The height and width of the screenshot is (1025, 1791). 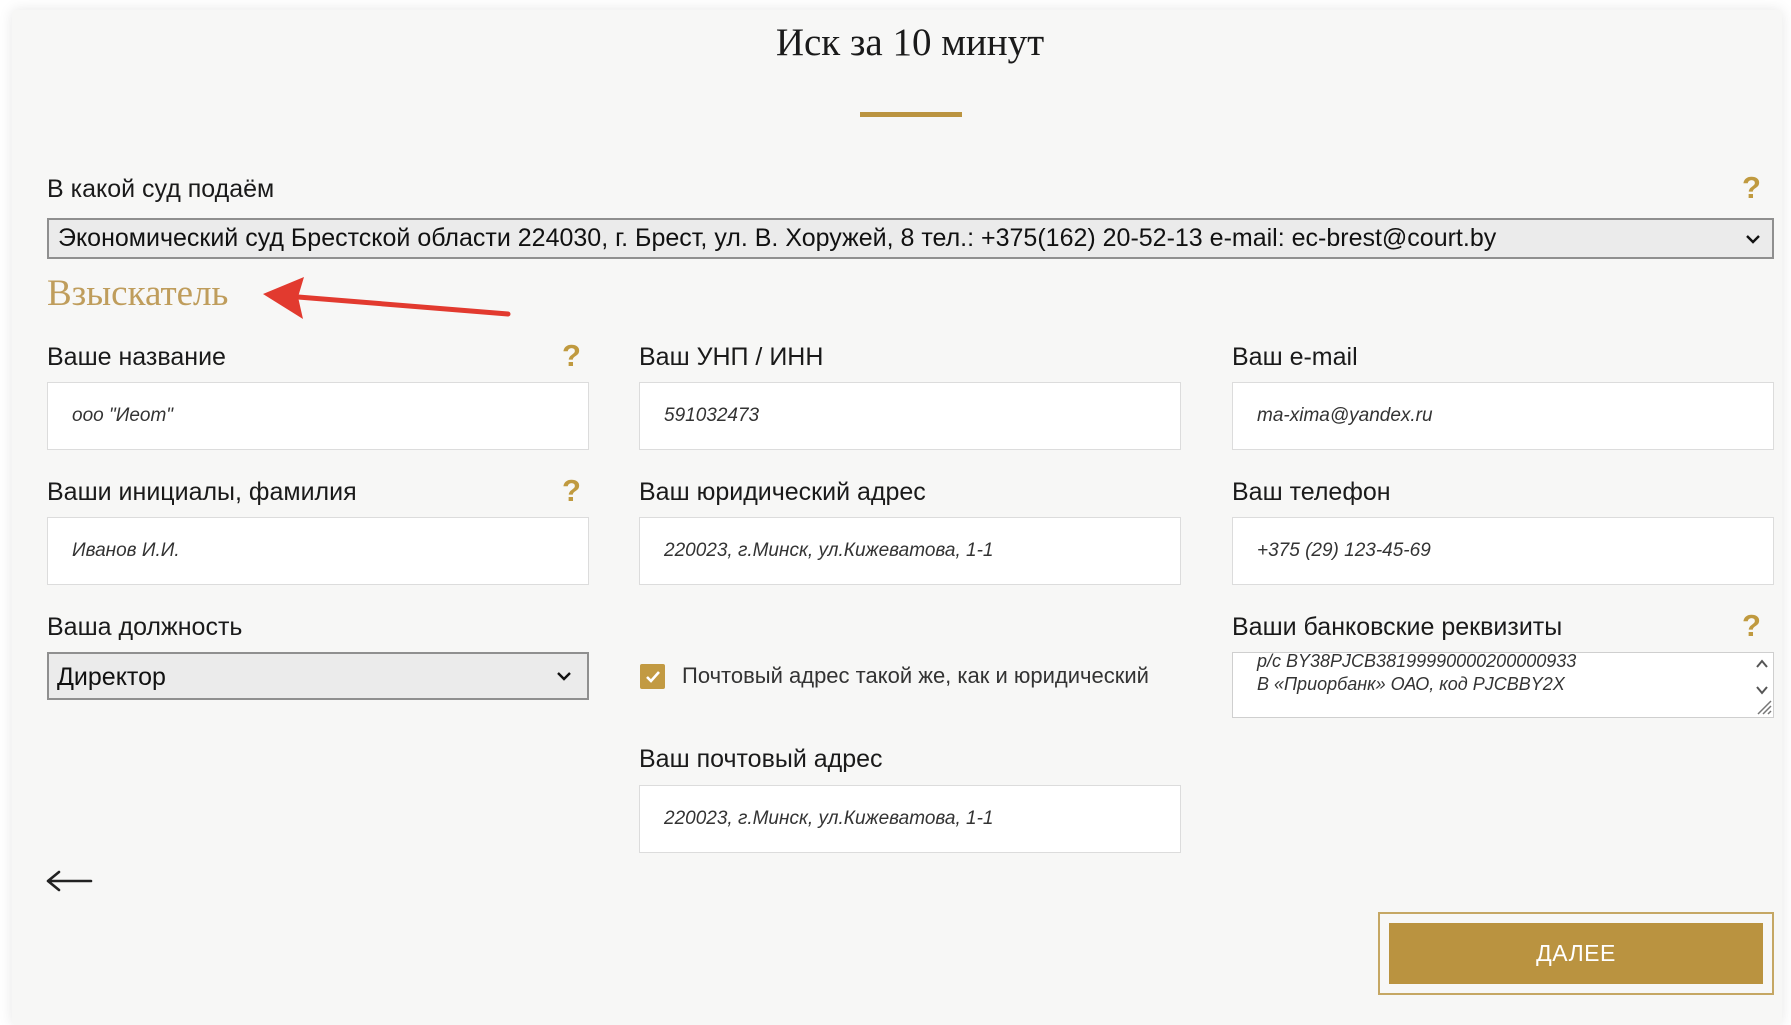 I want to click on name-help-icon: ?, so click(x=571, y=356).